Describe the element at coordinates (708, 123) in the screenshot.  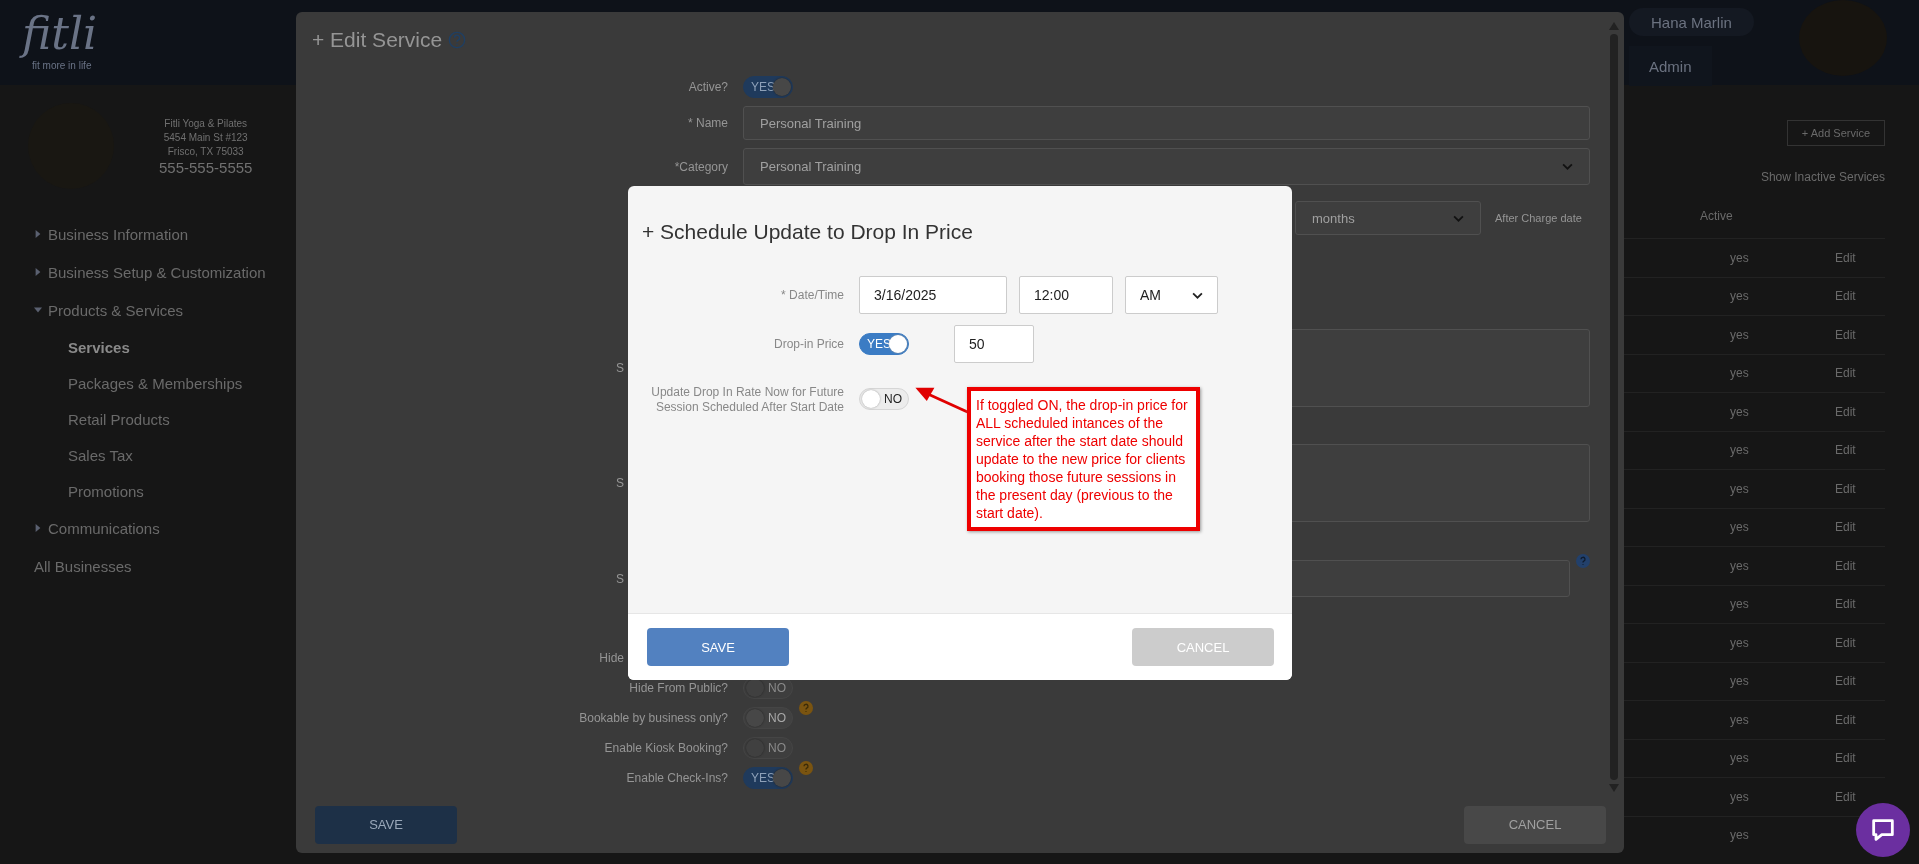
I see `field-label: * Name` at that location.